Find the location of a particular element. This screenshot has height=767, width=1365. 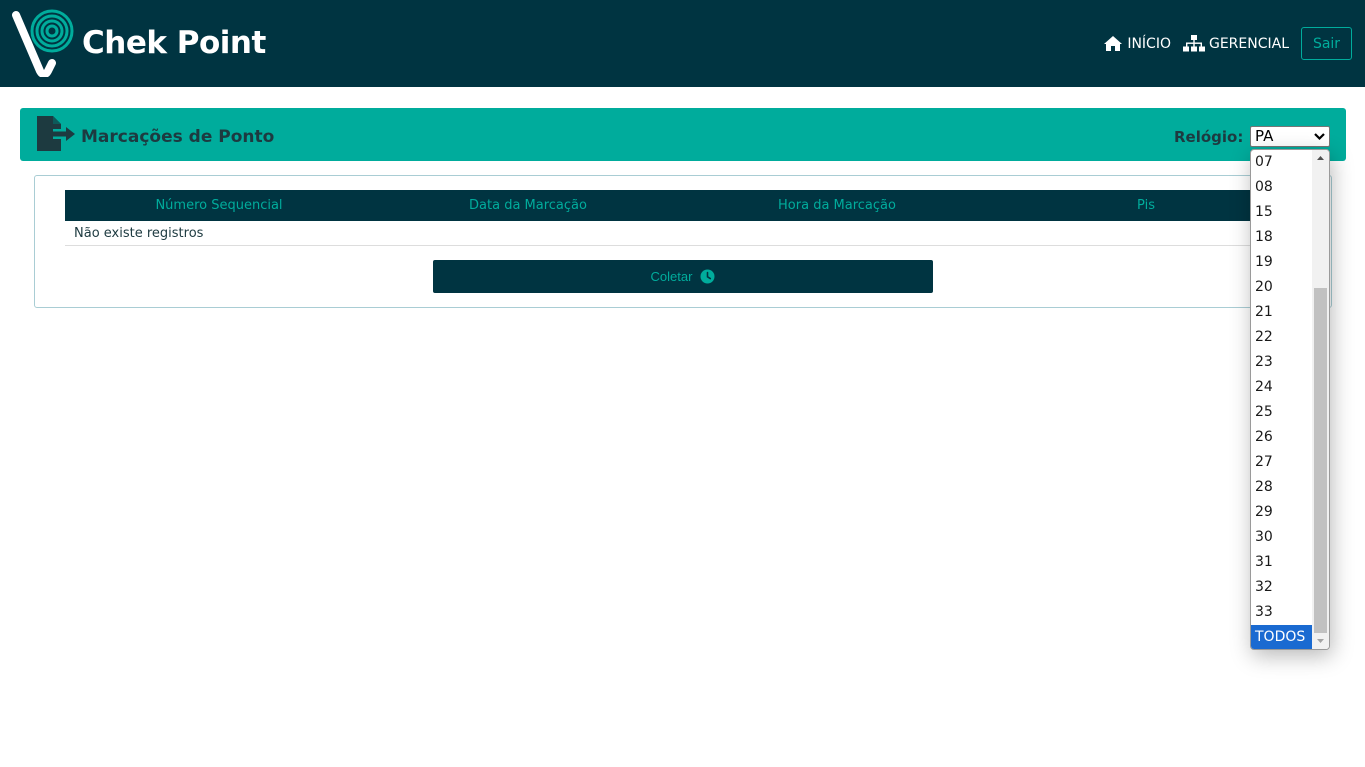

dropdown-option: 26 is located at coordinates (1282, 437).